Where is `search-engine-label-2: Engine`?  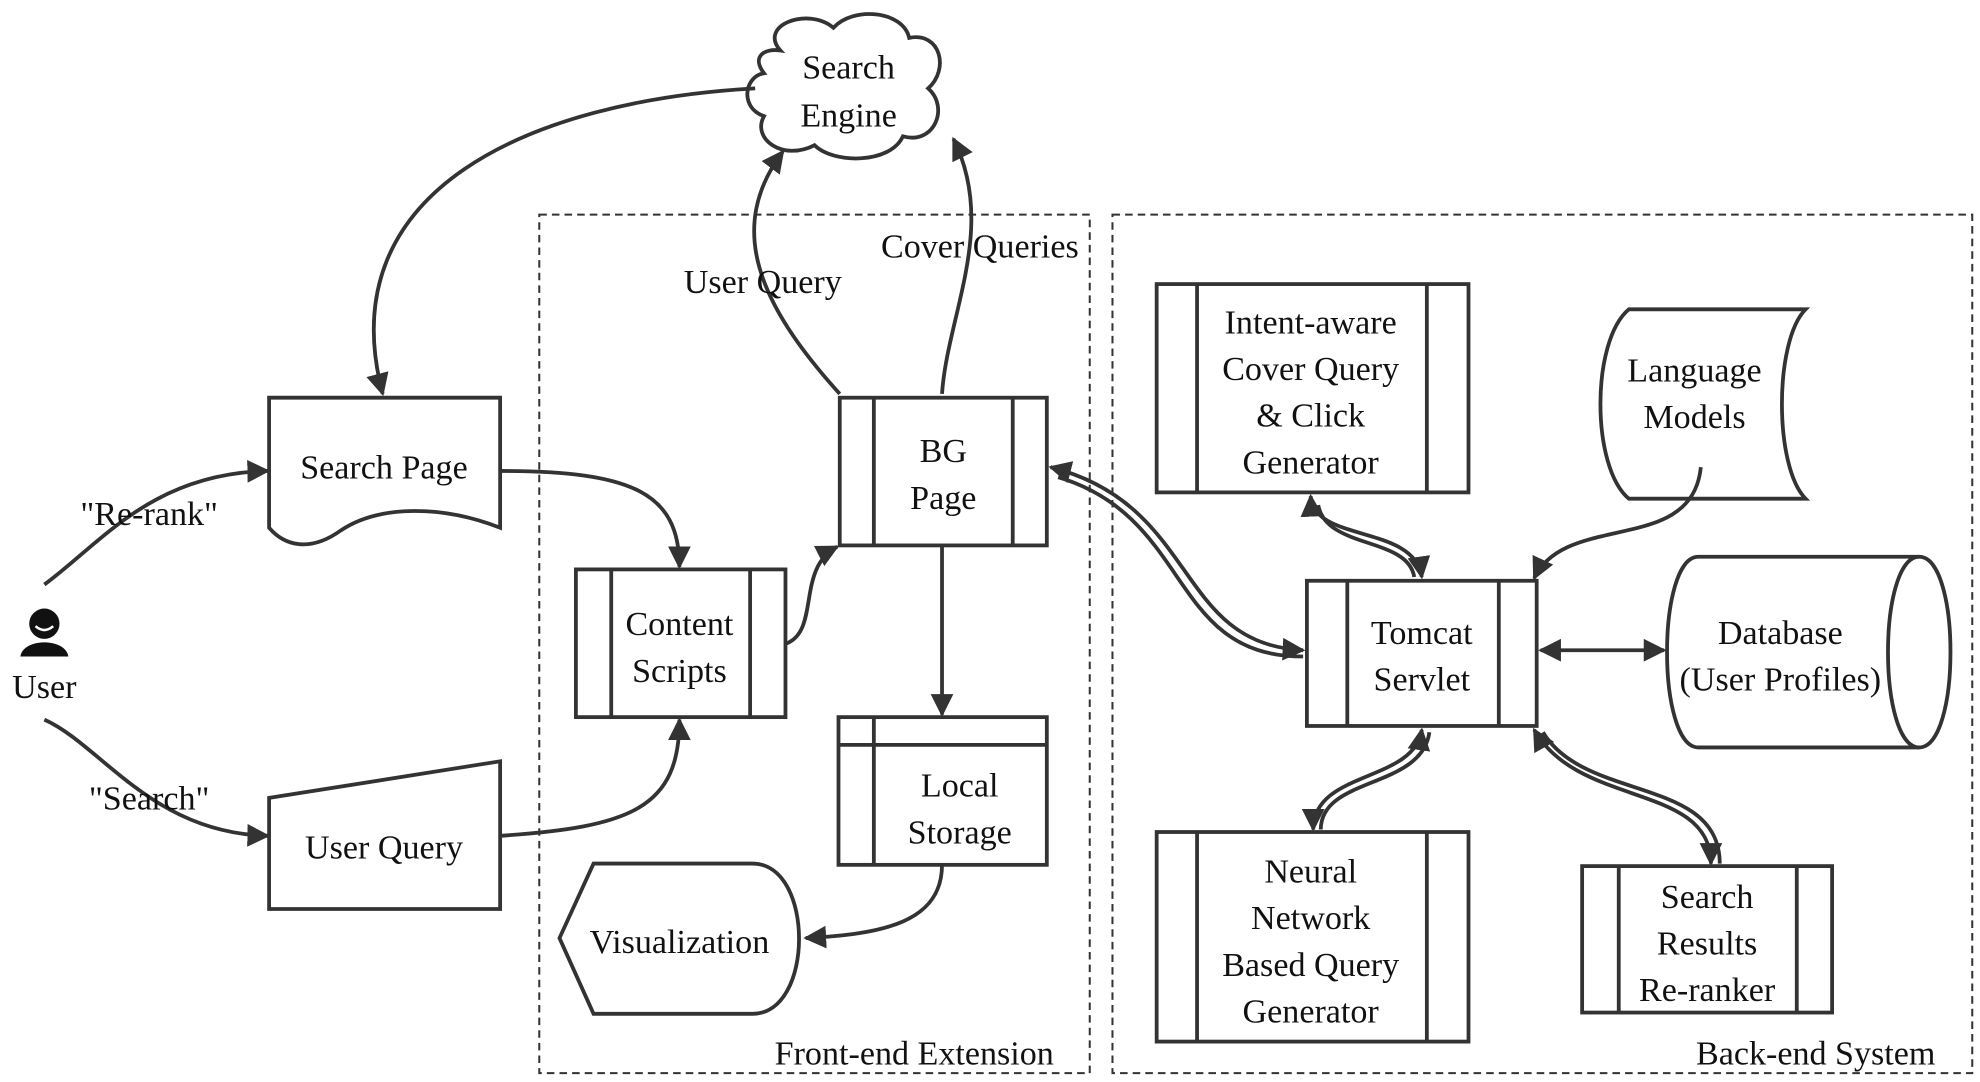
search-engine-label-2: Engine is located at coordinates (848, 115).